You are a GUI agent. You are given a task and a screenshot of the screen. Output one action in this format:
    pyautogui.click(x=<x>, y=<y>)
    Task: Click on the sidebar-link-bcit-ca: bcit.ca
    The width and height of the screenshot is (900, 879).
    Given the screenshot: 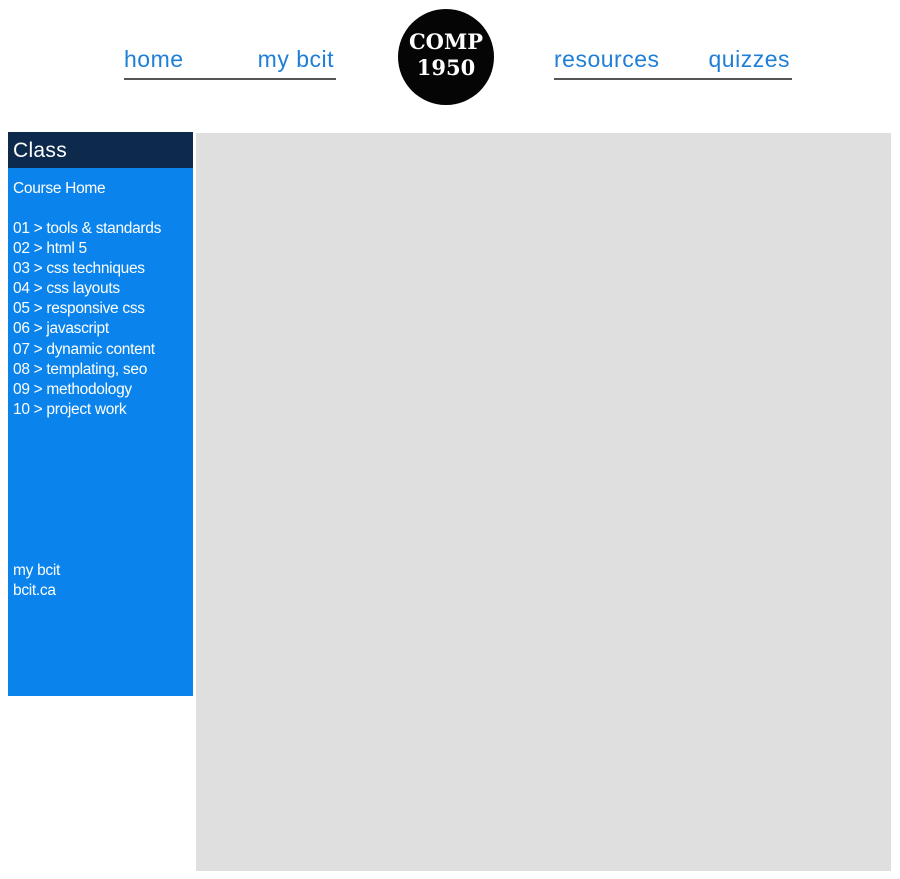 What is the action you would take?
    pyautogui.click(x=34, y=590)
    